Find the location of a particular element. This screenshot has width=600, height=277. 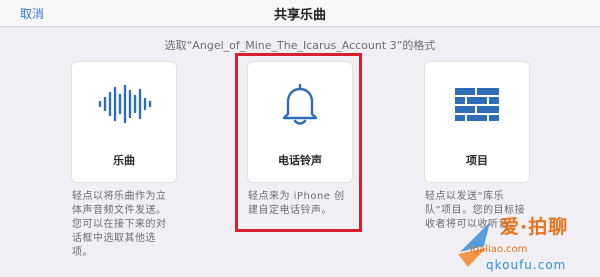

song-label: 乐曲 is located at coordinates (124, 160).